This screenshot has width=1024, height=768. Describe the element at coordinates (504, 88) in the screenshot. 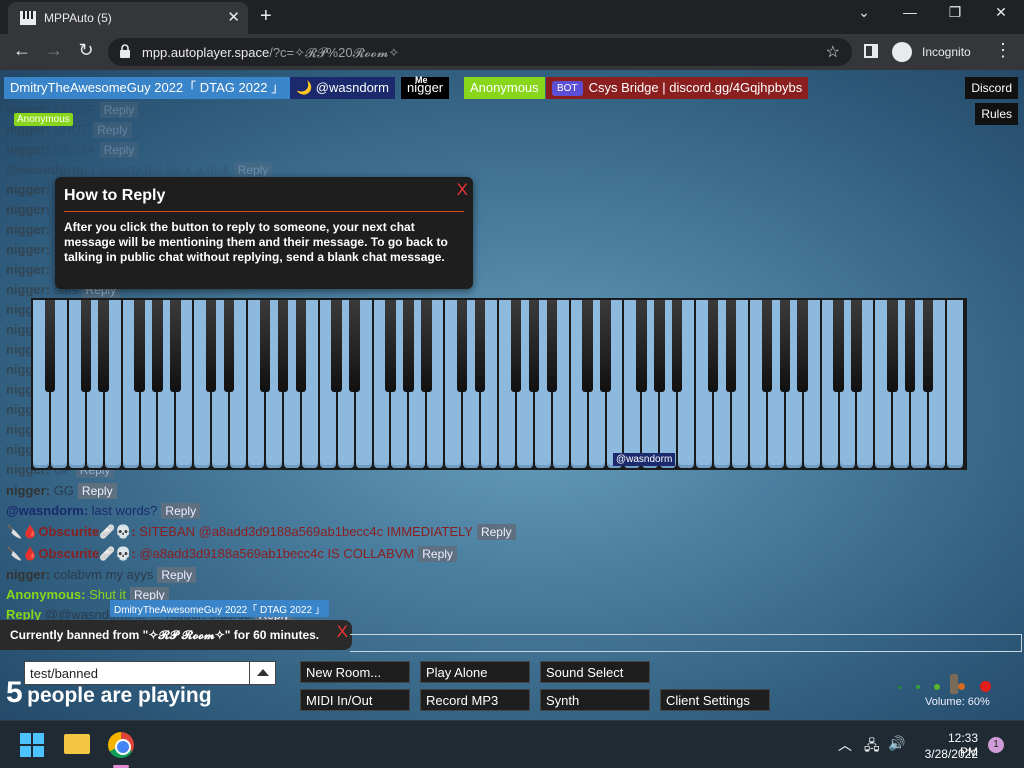

I see `user-badge: Anonymous` at that location.